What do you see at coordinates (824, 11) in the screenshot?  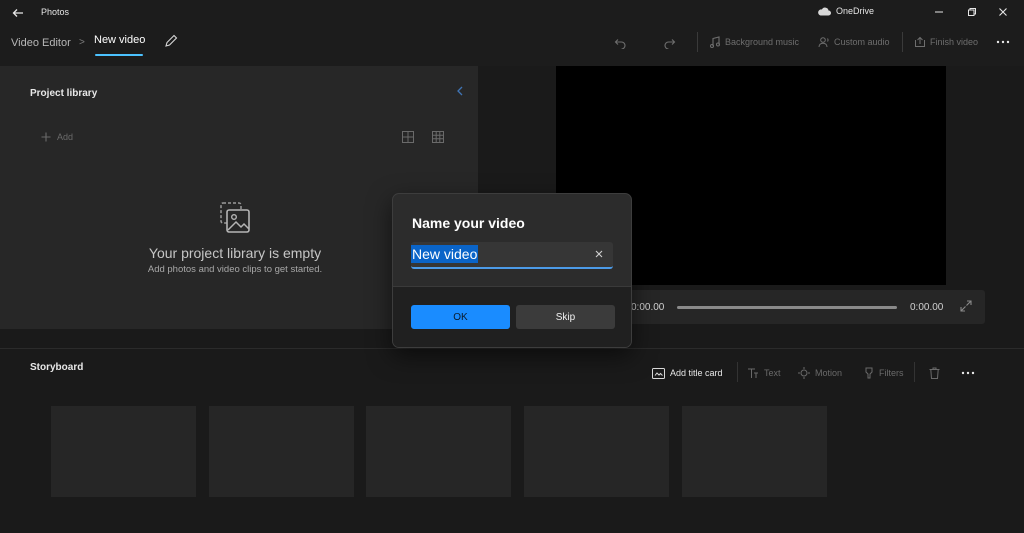 I see `onedrive-cloud-icon` at bounding box center [824, 11].